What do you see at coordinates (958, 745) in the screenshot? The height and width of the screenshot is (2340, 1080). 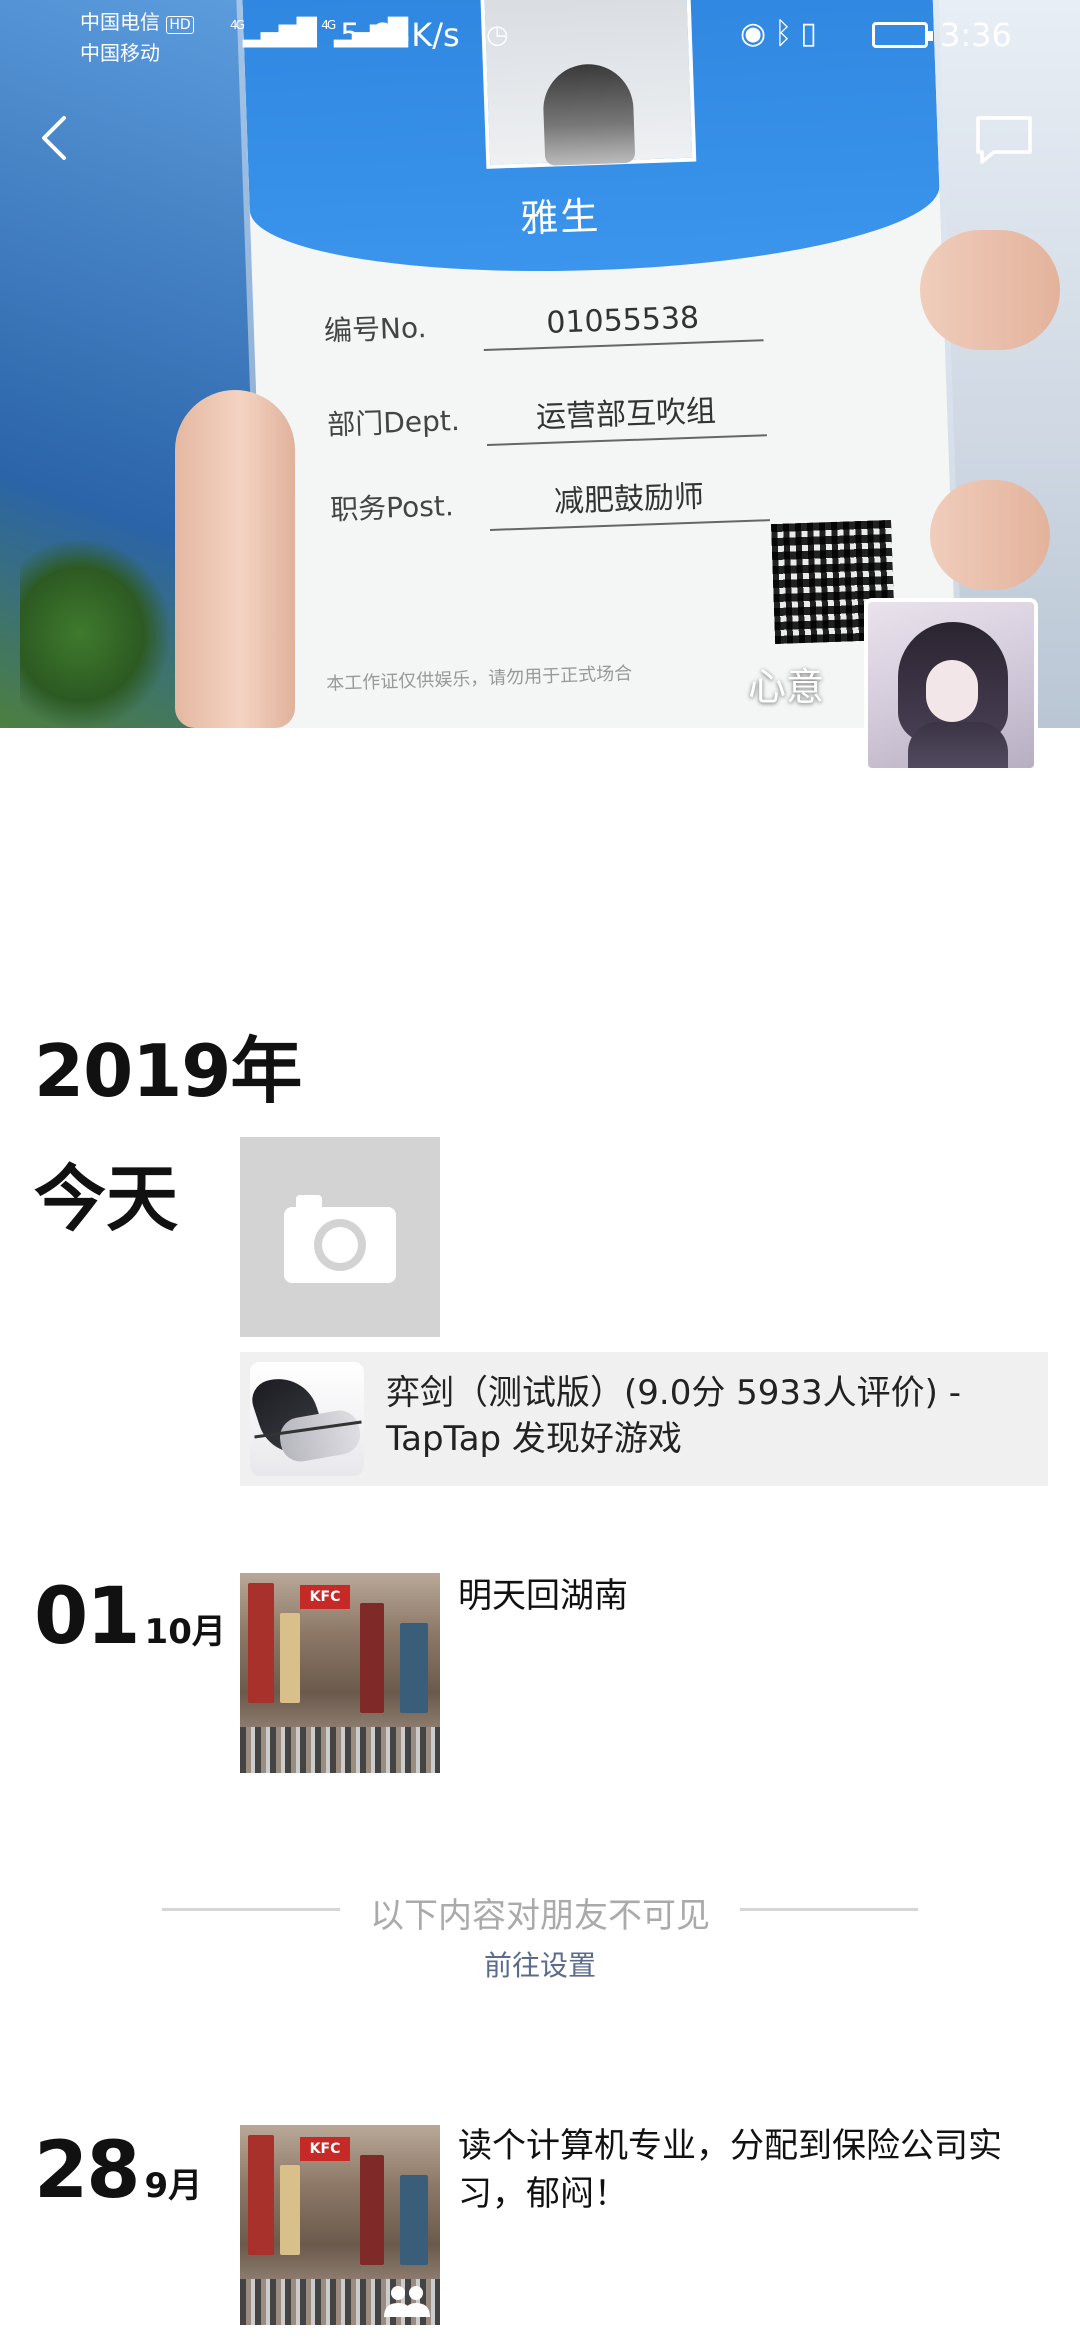 I see `avatar-body` at bounding box center [958, 745].